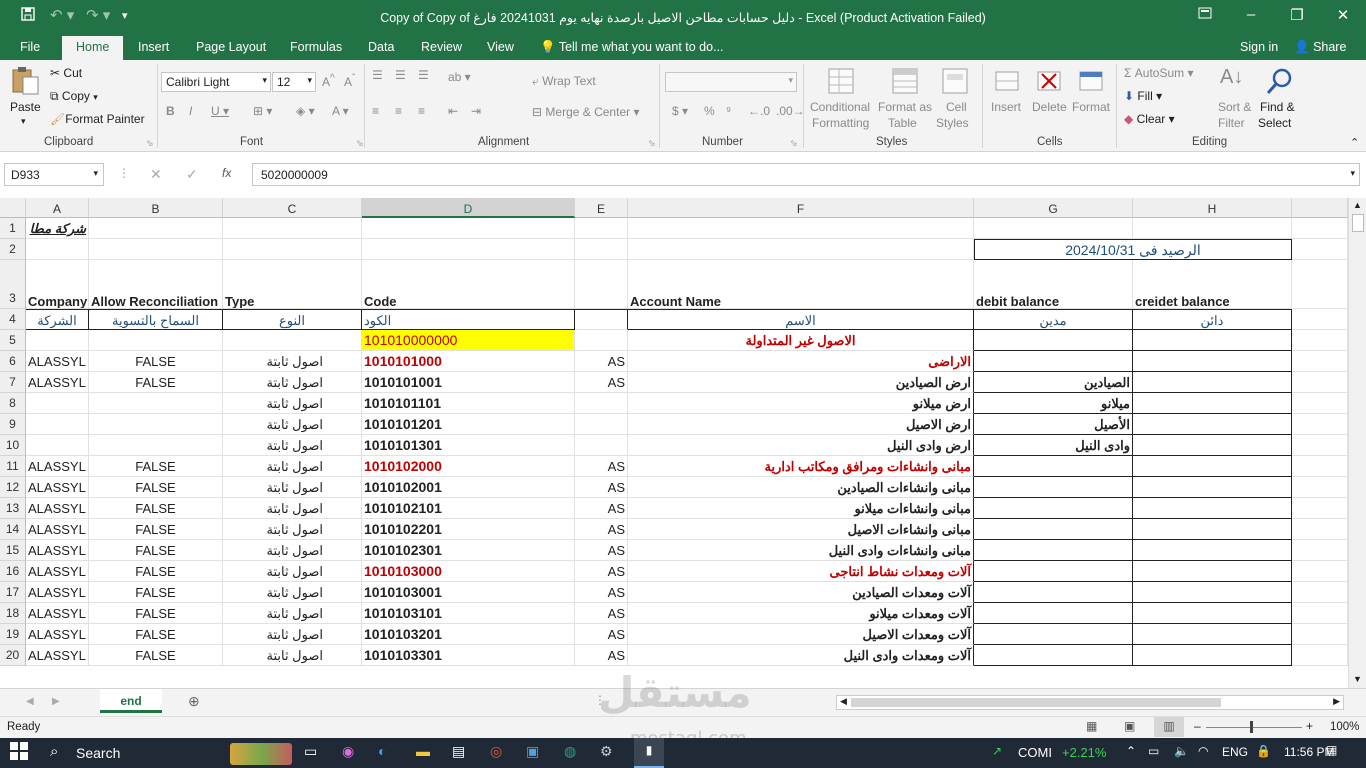 The height and width of the screenshot is (768, 1366). What do you see at coordinates (1053, 571) in the screenshot?
I see `cell-g16` at bounding box center [1053, 571].